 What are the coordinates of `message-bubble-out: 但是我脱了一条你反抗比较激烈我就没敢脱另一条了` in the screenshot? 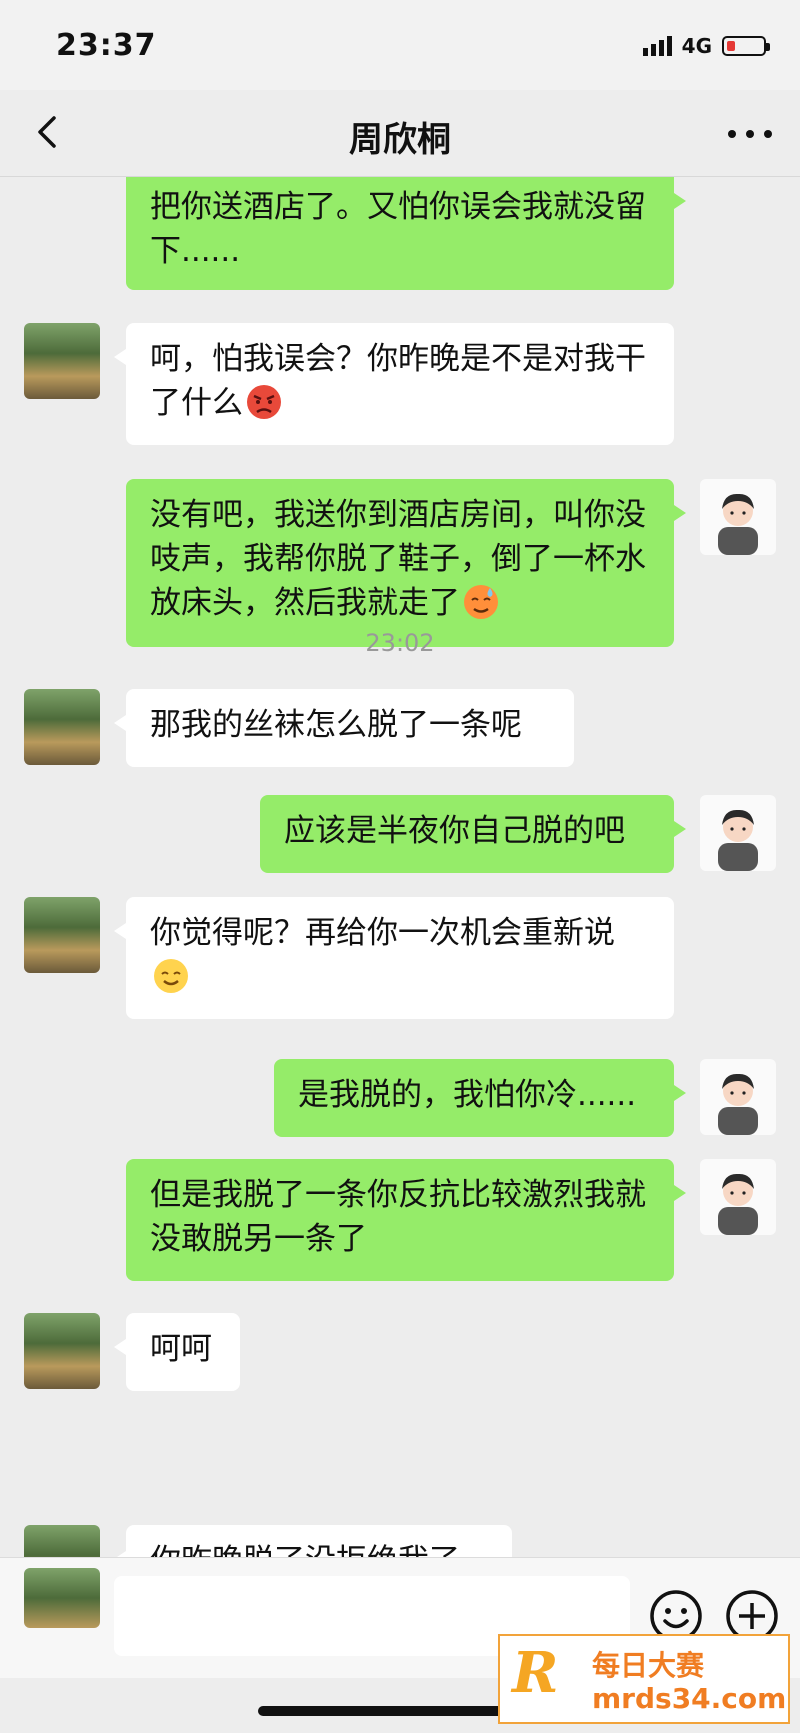 It's located at (406, 1220).